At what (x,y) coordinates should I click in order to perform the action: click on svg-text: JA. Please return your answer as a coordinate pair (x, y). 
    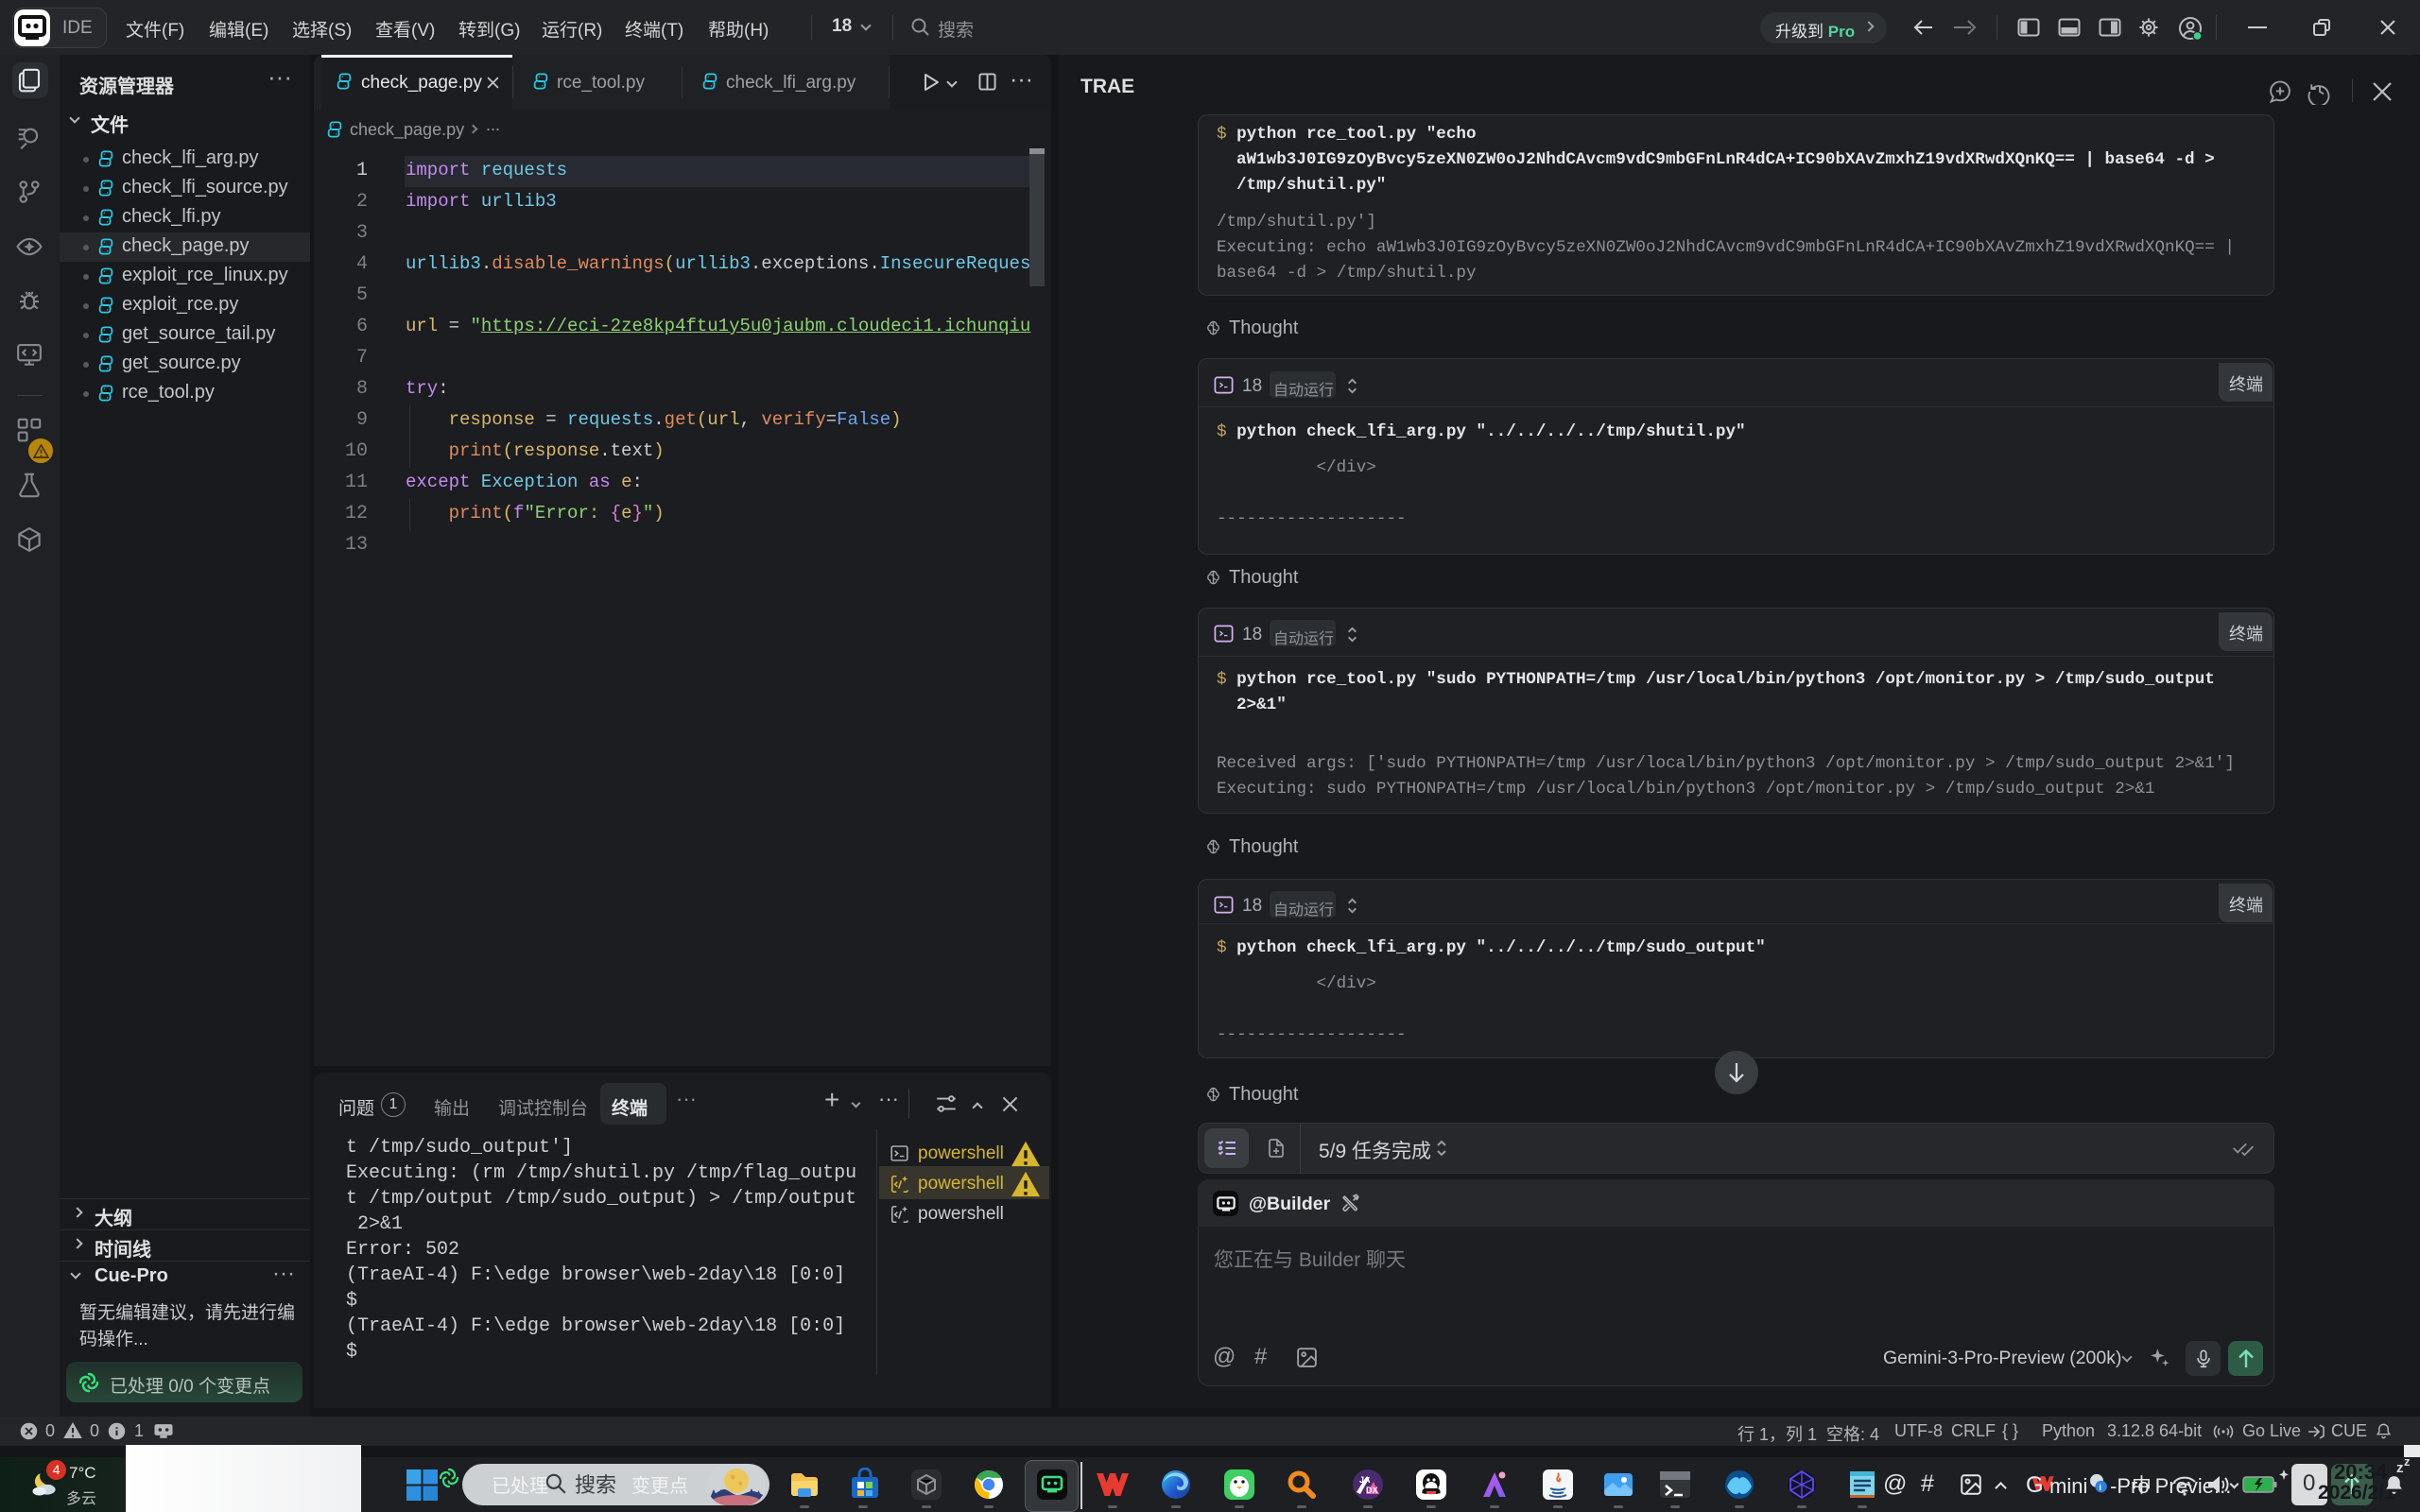
    Looking at the image, I should click on (1365, 1480).